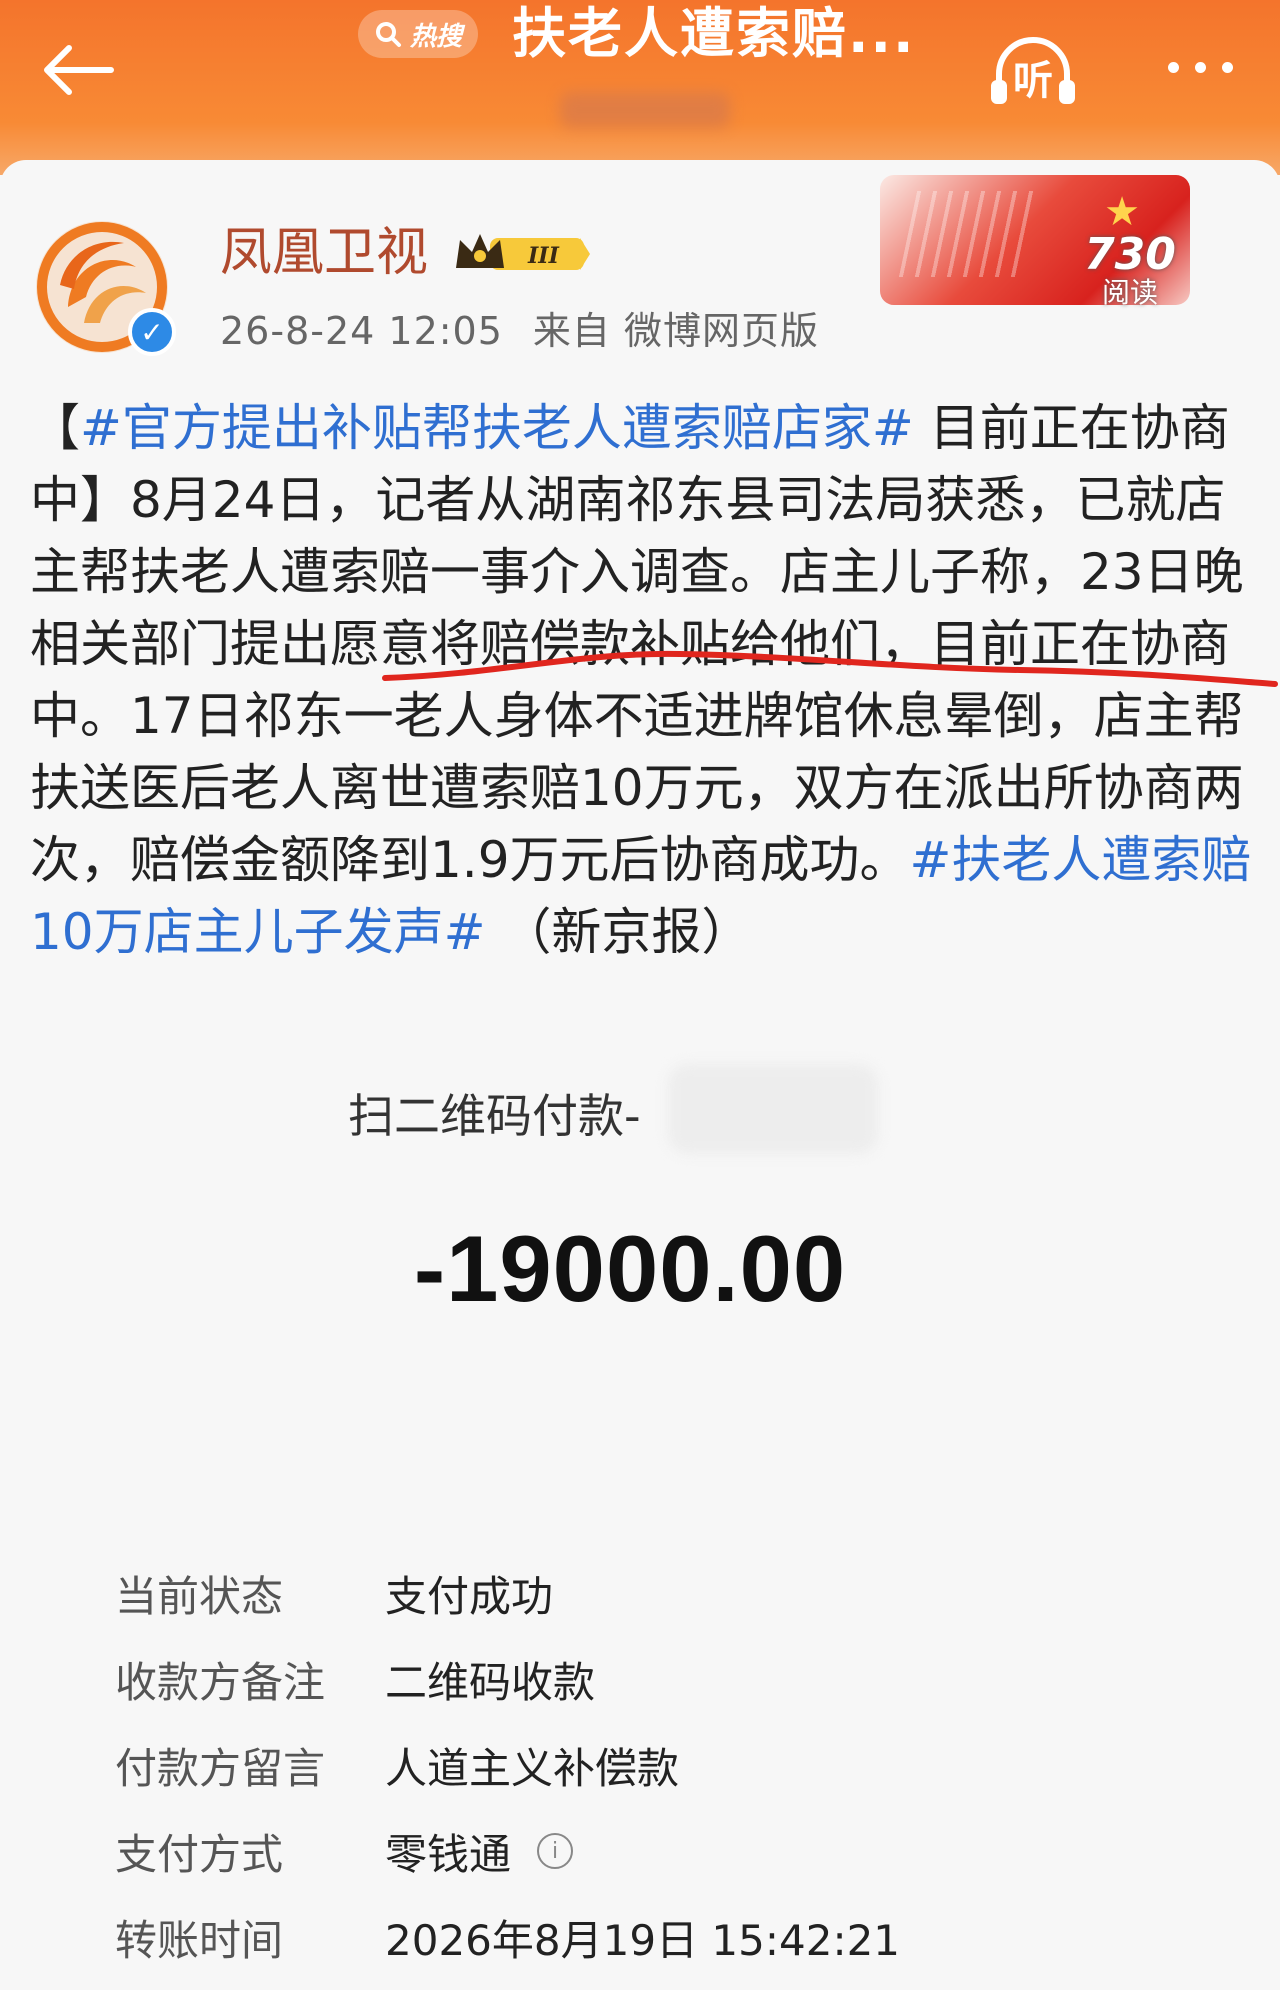  Describe the element at coordinates (968, 234) in the screenshot. I see `gate-graphic` at that location.